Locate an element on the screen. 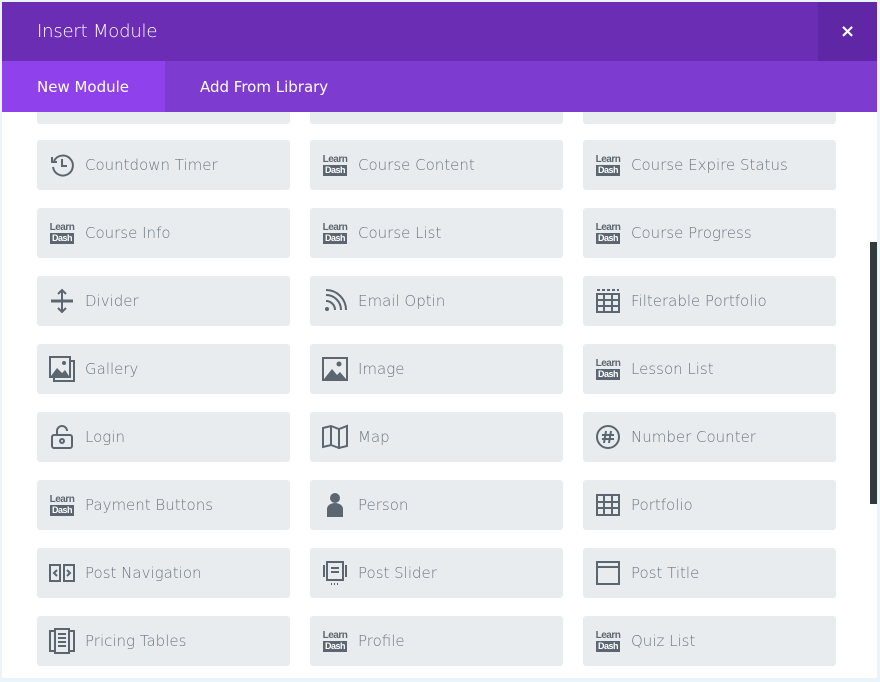 This screenshot has width=880, height=682. gallery-icon is located at coordinates (62, 369).